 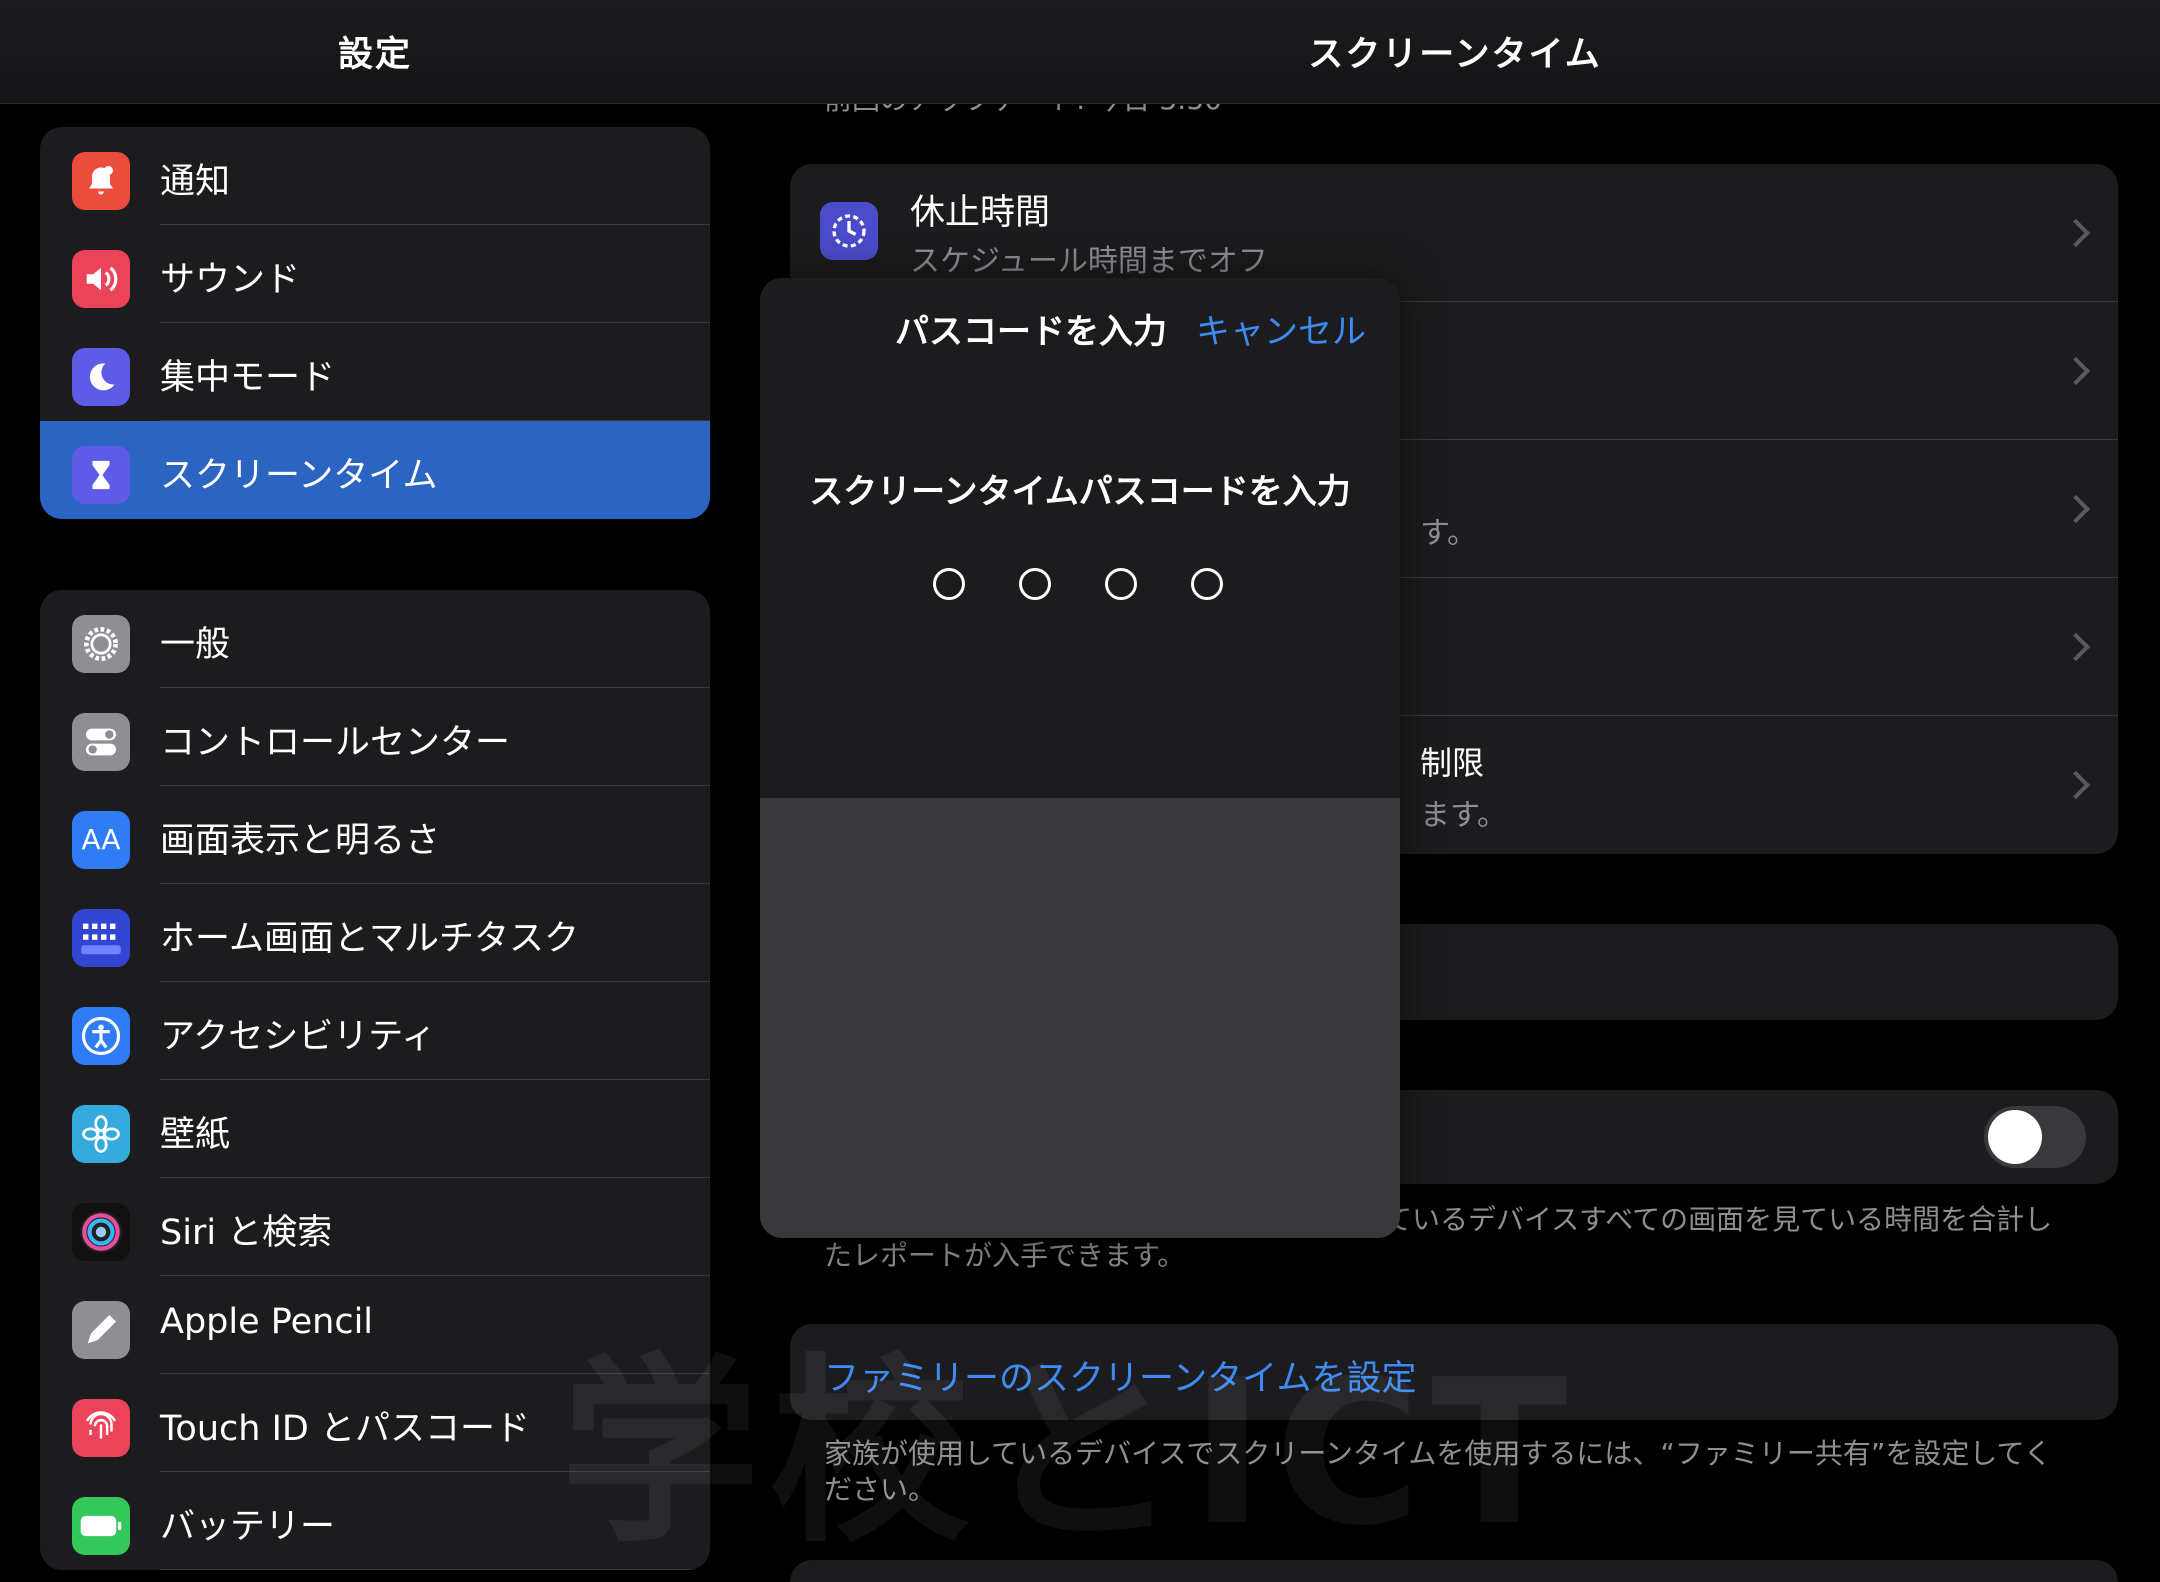 What do you see at coordinates (300, 841) in the screenshot?
I see `sidebar-item-label: 画面表示と明るさ` at bounding box center [300, 841].